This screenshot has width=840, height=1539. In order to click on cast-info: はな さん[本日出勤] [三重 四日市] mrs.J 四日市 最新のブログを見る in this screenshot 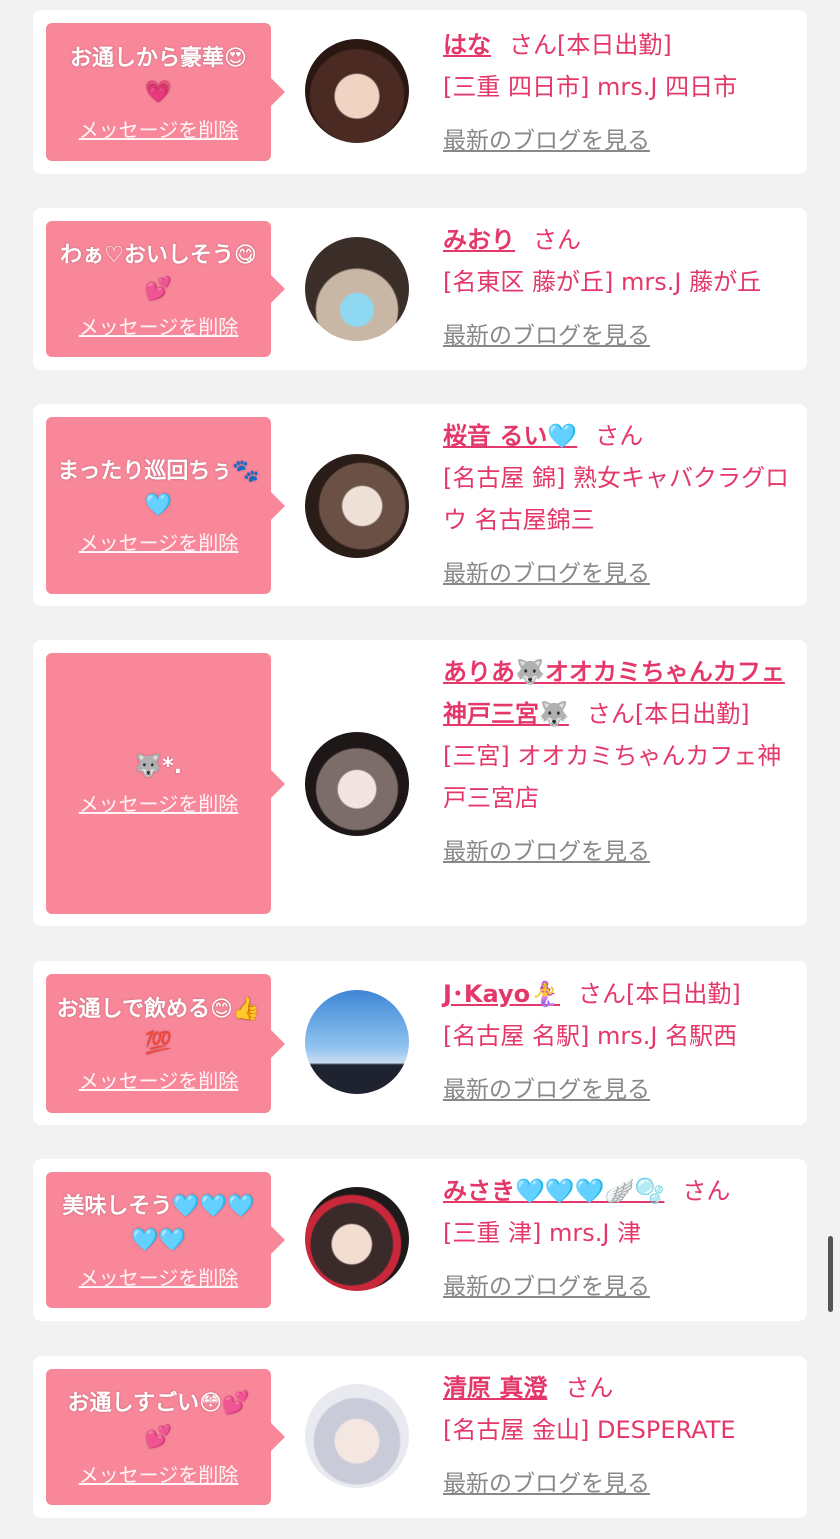, I will do `click(619, 93)`.